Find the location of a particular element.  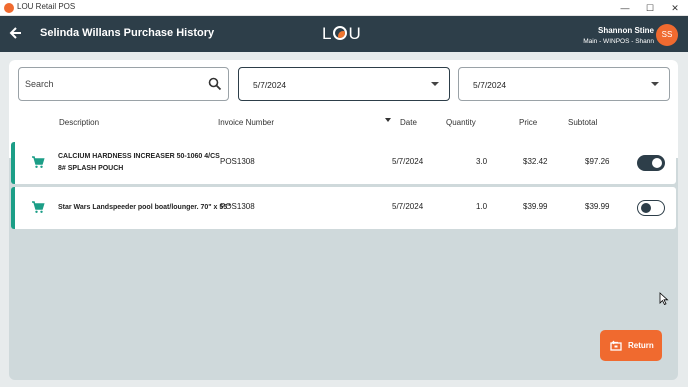

column-invoice: Invoice Number is located at coordinates (246, 122).